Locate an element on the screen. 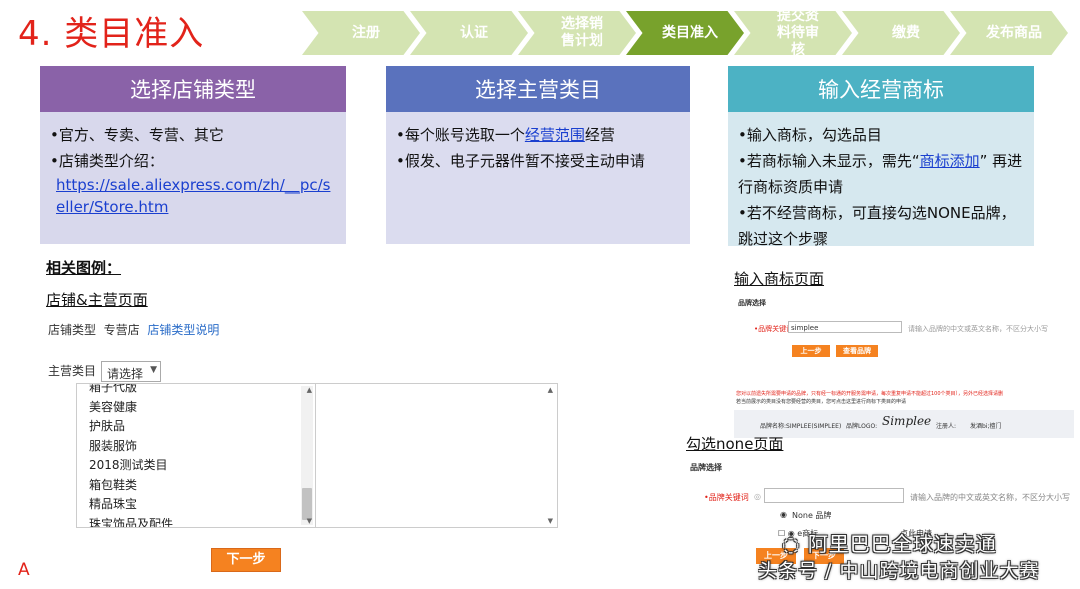  progress-steps: 注册 认证 选择销售计划 类目准入 提交资料待审核 缴费 发布商品 is located at coordinates (687, 33).